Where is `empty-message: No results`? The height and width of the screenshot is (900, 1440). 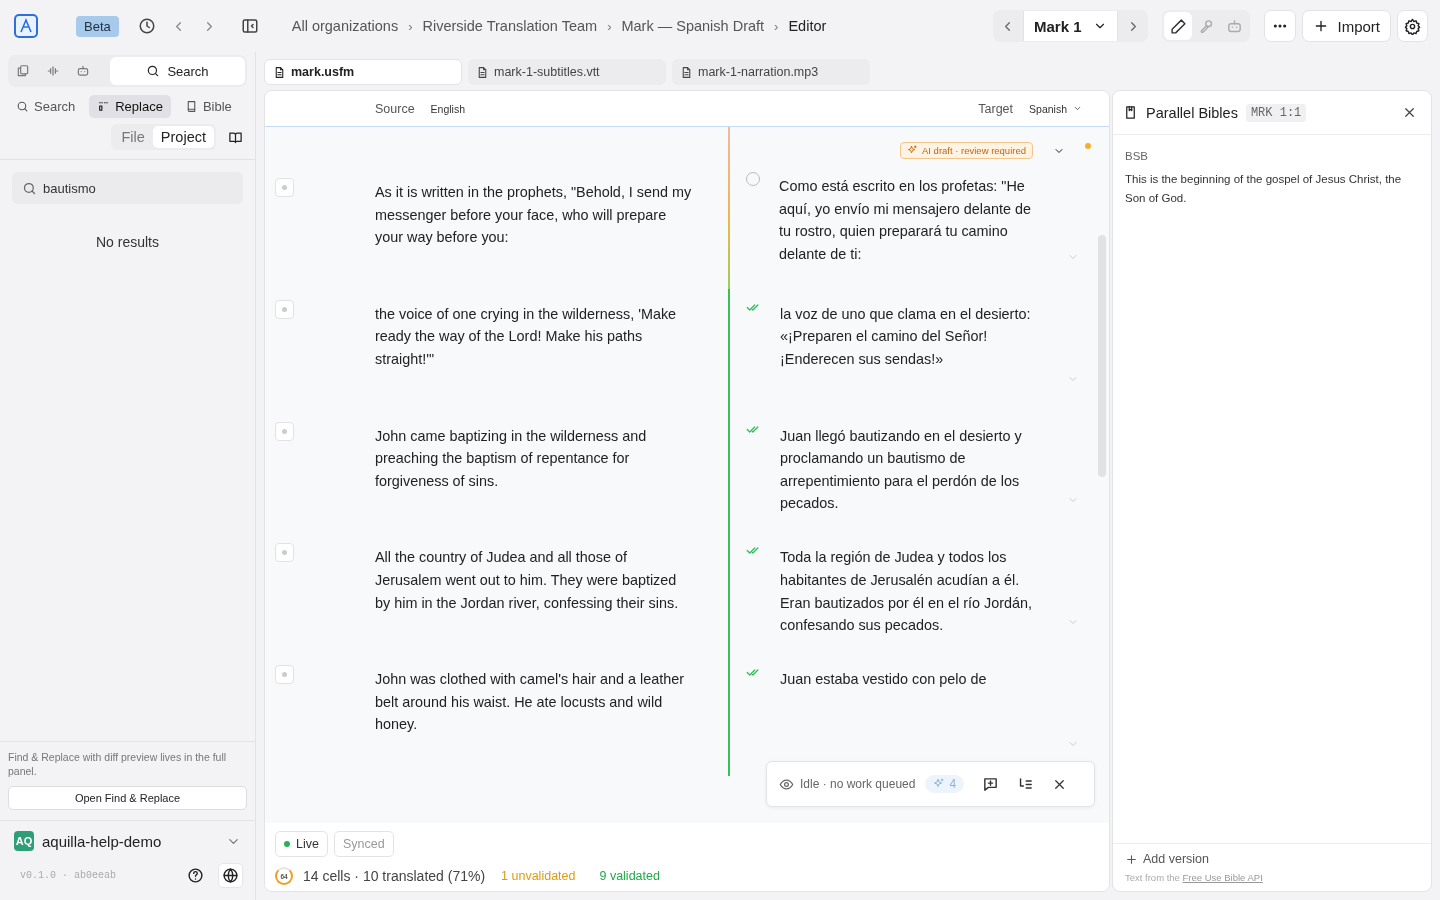
empty-message: No results is located at coordinates (127, 242).